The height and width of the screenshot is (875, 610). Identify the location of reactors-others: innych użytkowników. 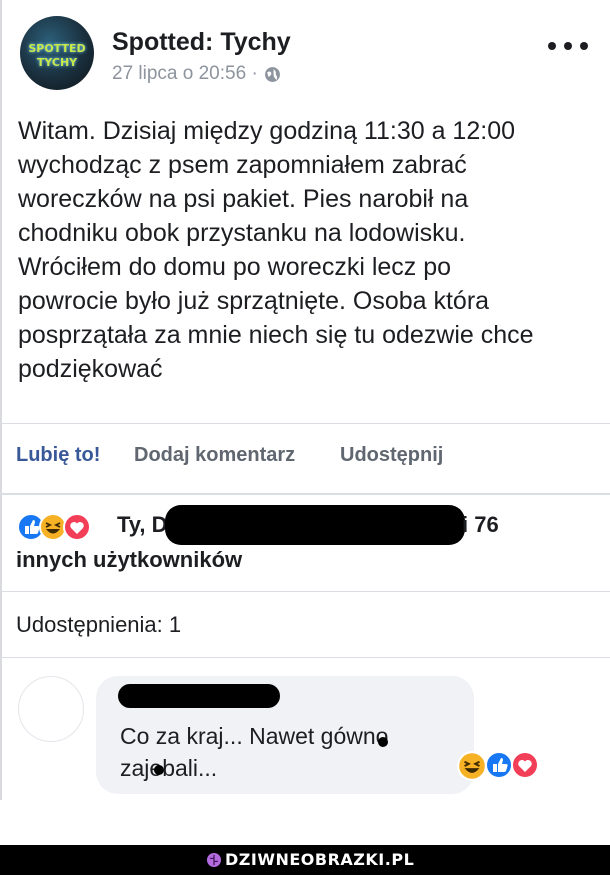
(129, 560).